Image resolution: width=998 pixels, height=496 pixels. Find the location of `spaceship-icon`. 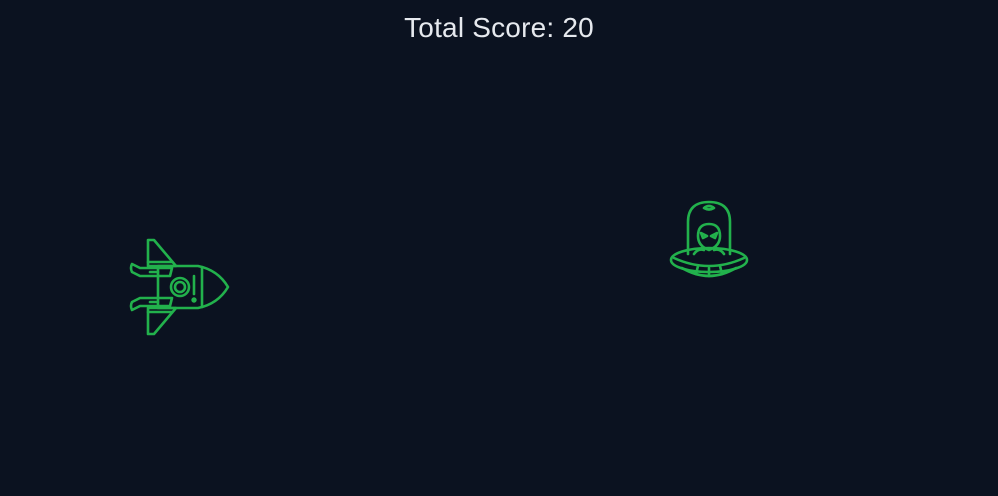

spaceship-icon is located at coordinates (179, 287).